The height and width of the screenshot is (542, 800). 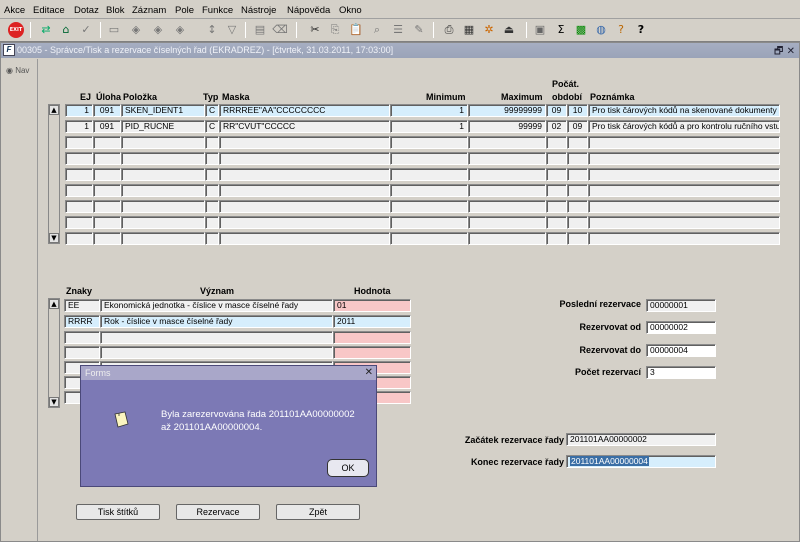 I want to click on cell-maximum: 99999, so click(x=507, y=126).